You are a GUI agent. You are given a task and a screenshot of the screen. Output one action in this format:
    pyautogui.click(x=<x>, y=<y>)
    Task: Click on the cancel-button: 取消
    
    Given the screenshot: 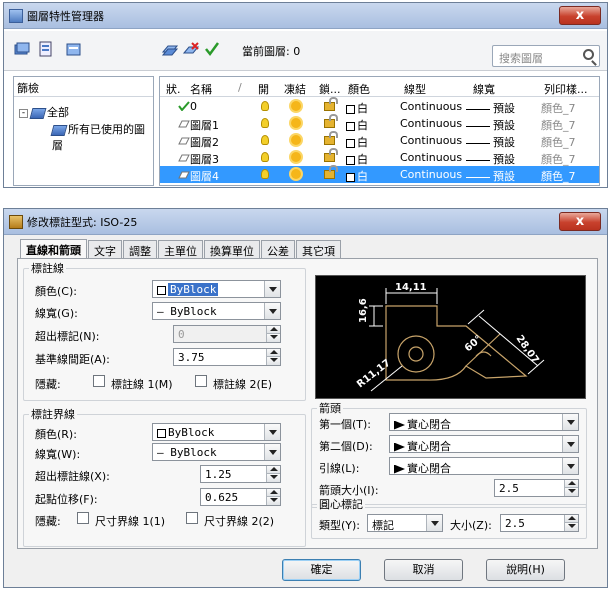 What is the action you would take?
    pyautogui.click(x=423, y=570)
    